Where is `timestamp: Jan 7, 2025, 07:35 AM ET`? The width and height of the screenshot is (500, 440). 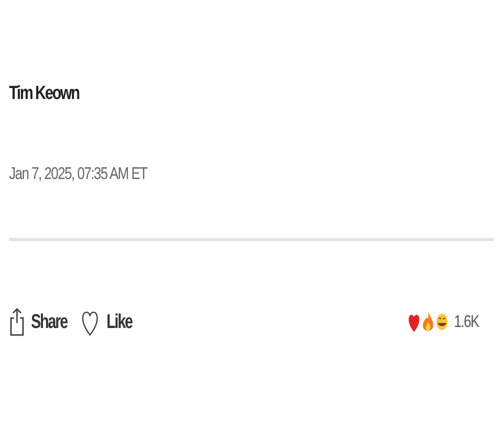
timestamp: Jan 7, 2025, 07:35 AM ET is located at coordinates (78, 173).